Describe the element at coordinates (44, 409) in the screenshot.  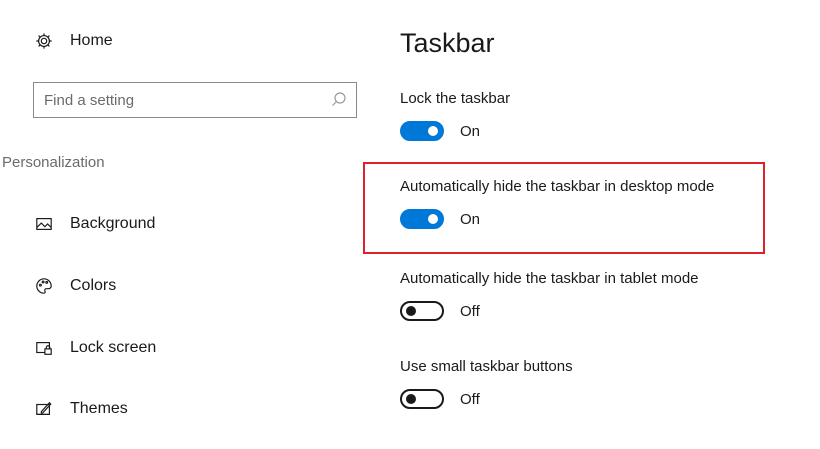
I see `themes-icon` at that location.